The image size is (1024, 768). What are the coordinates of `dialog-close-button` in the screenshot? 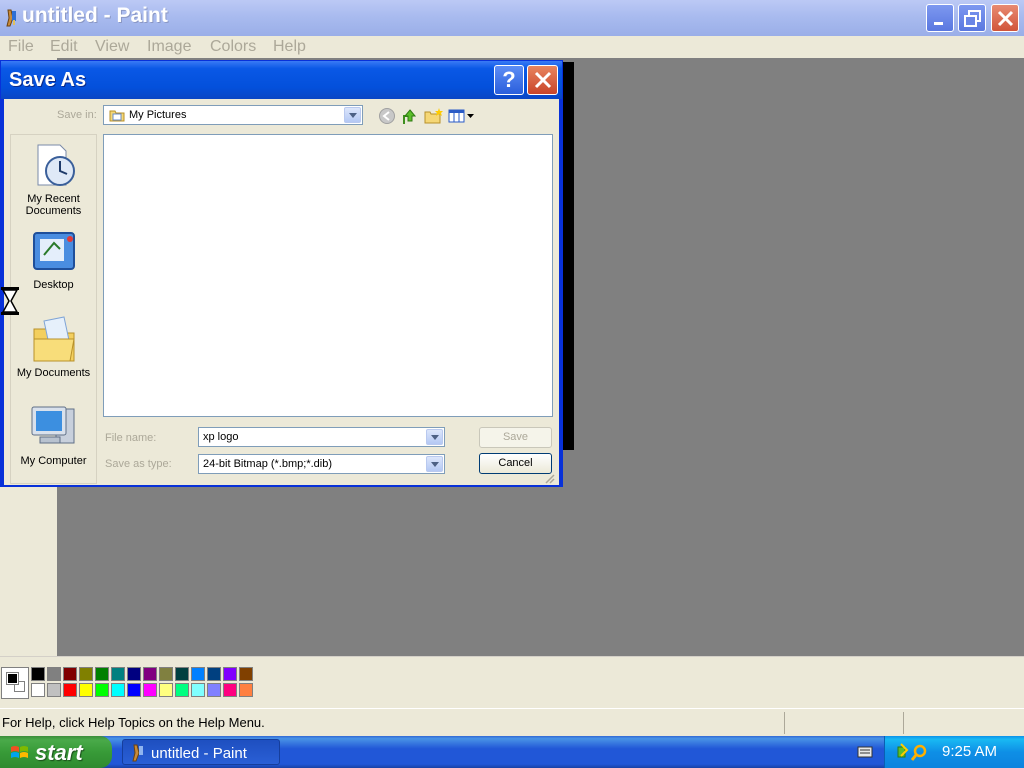 It's located at (542, 80).